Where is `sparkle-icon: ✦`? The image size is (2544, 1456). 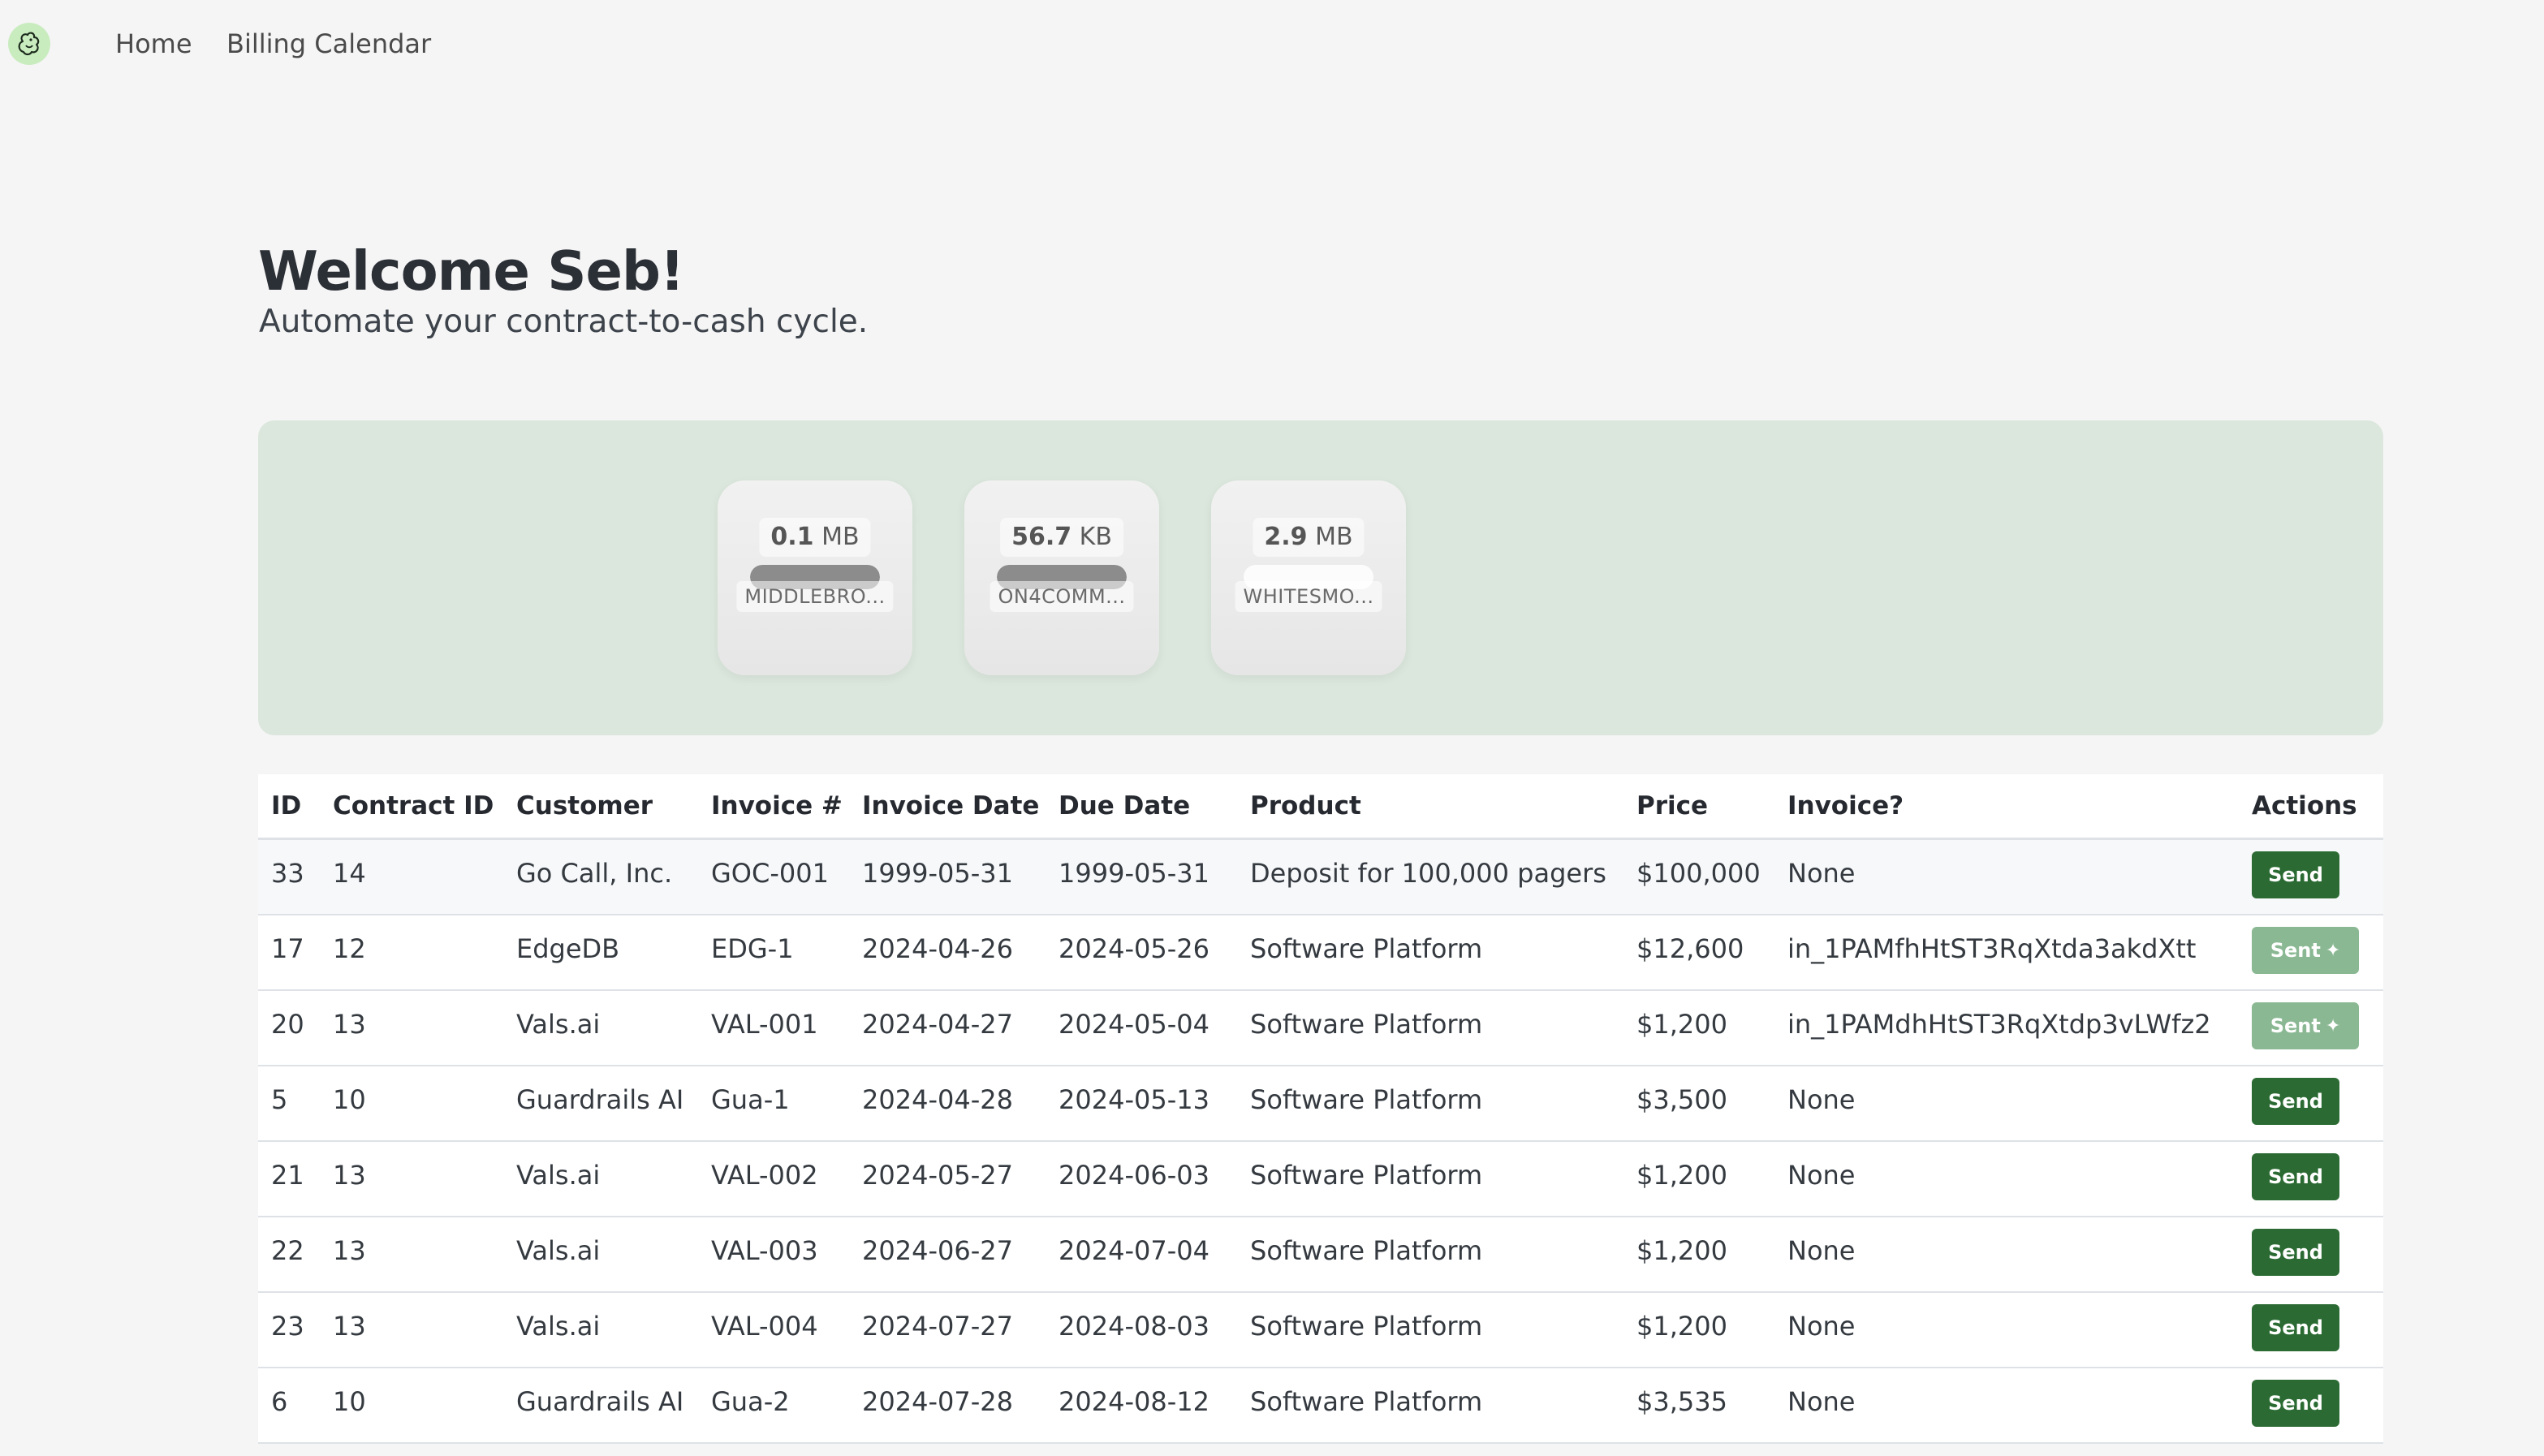 sparkle-icon: ✦ is located at coordinates (2333, 951).